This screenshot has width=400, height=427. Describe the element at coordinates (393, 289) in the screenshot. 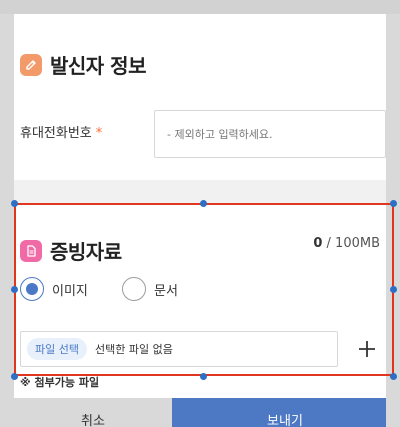

I see `resize-handle-right` at that location.